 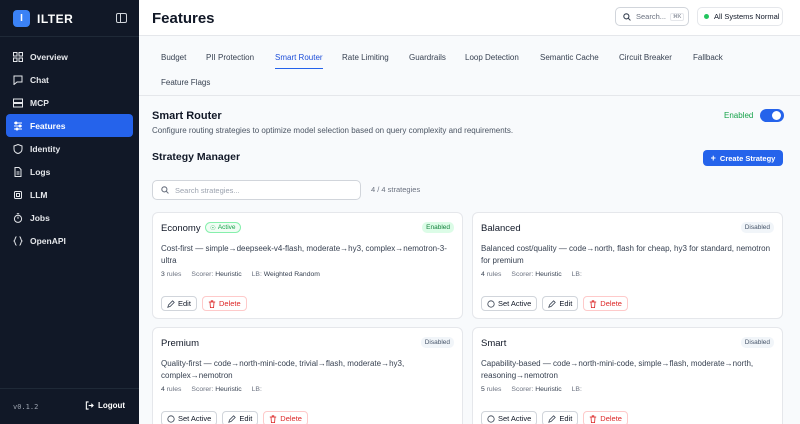 I want to click on strategy-name: Economy, so click(x=181, y=228).